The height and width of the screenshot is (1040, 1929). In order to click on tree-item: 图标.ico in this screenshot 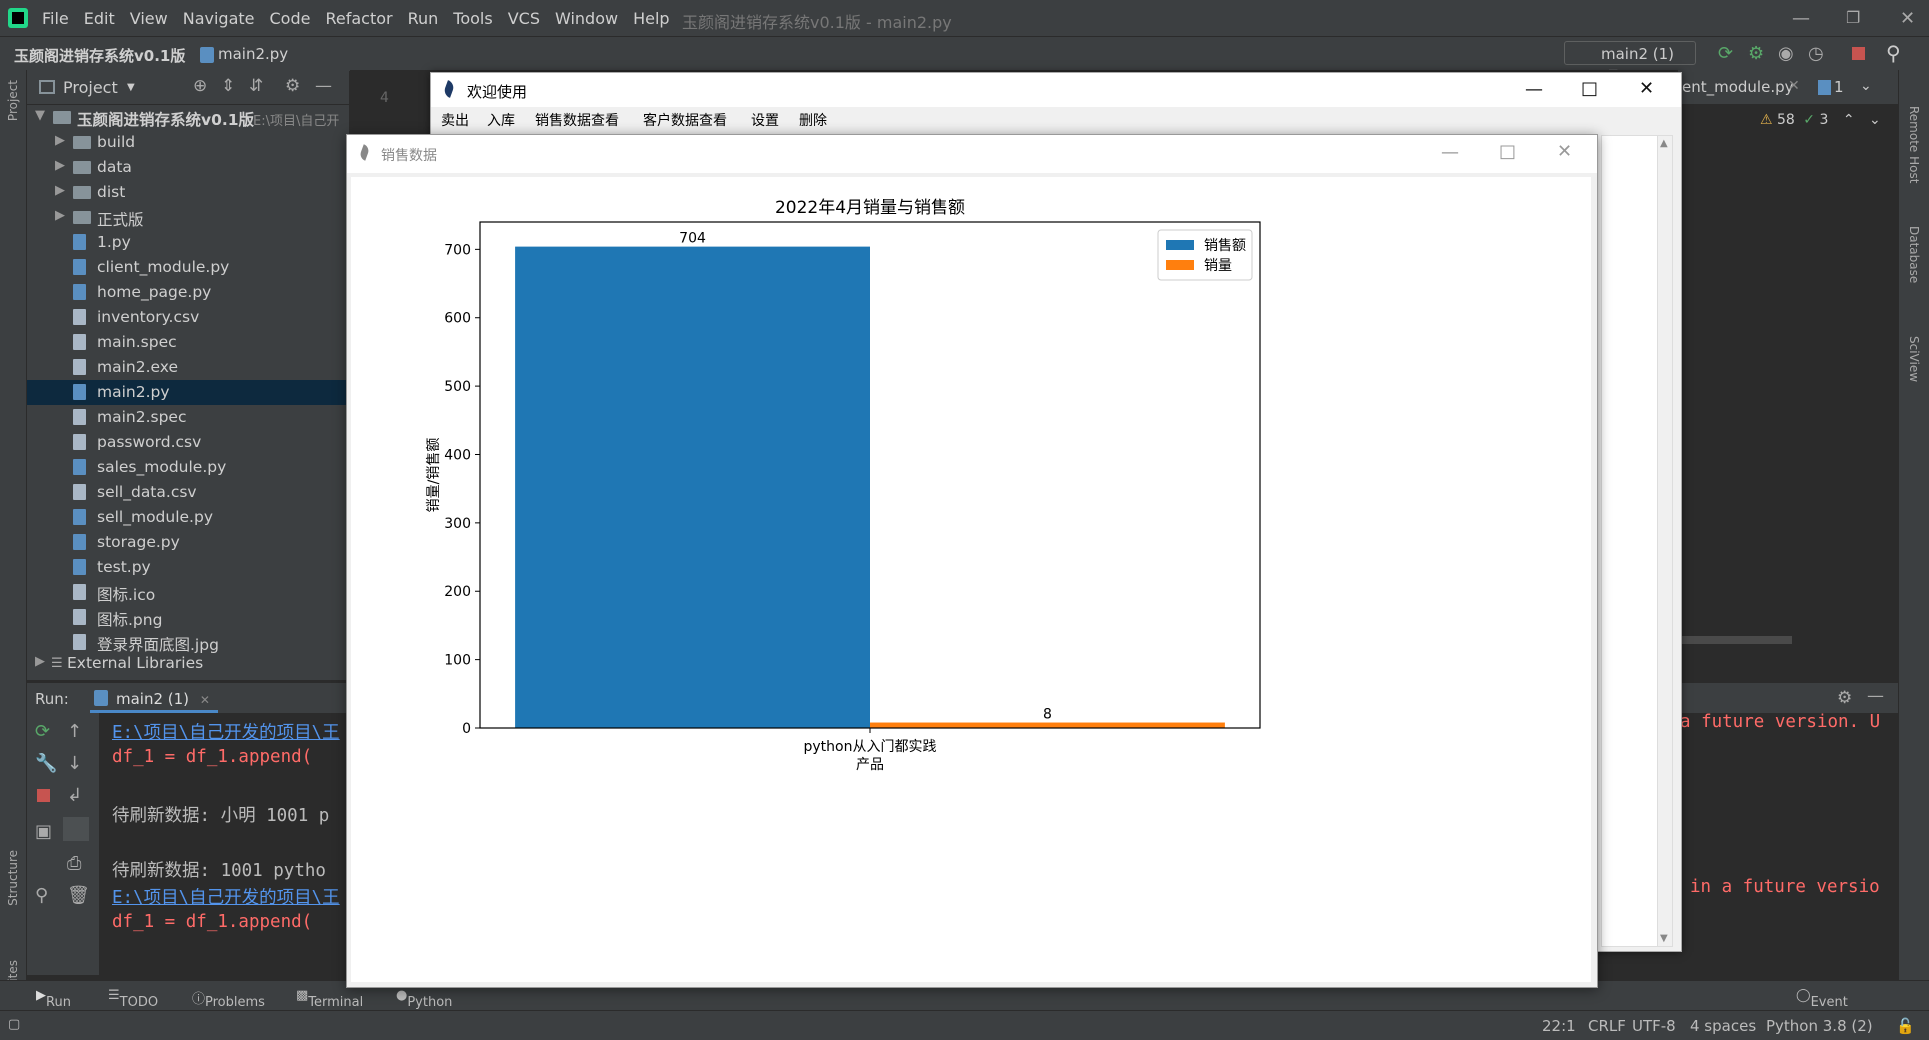, I will do `click(188, 592)`.